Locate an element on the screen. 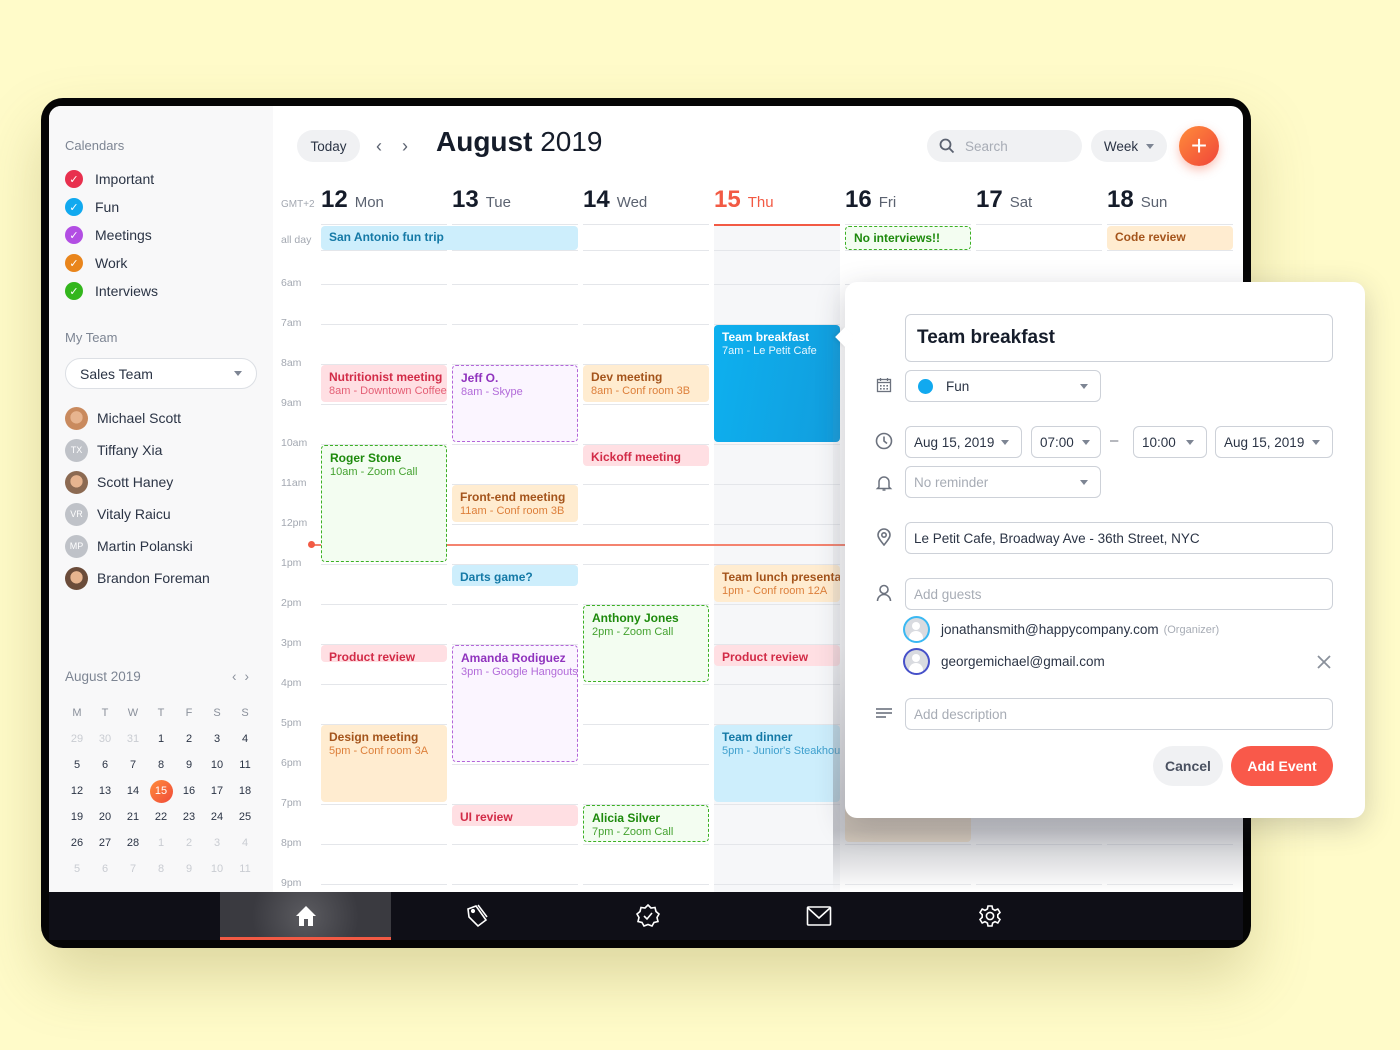 The width and height of the screenshot is (1400, 1050). remove-guest-button is located at coordinates (1324, 662).